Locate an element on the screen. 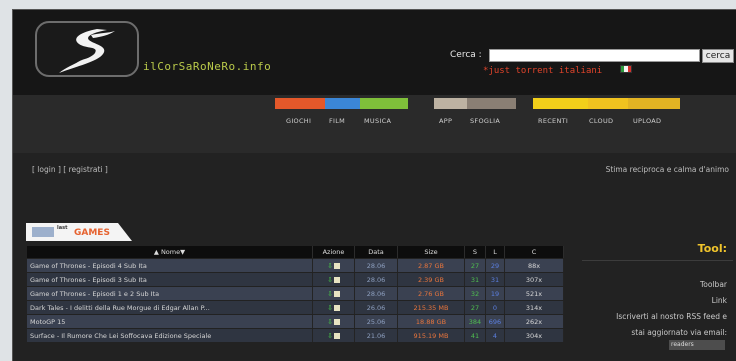 Image resolution: width=736 pixels, height=361 pixels. login-link: [ login ] is located at coordinates (46, 169).